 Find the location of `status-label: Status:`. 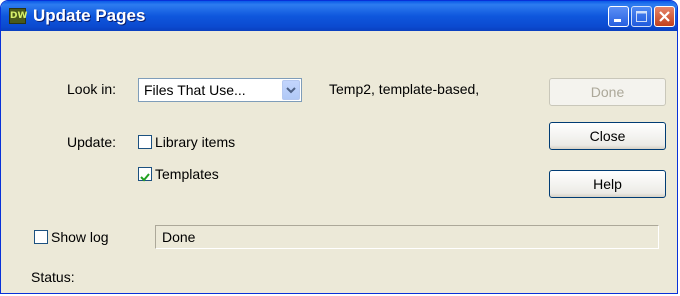

status-label: Status: is located at coordinates (53, 277).